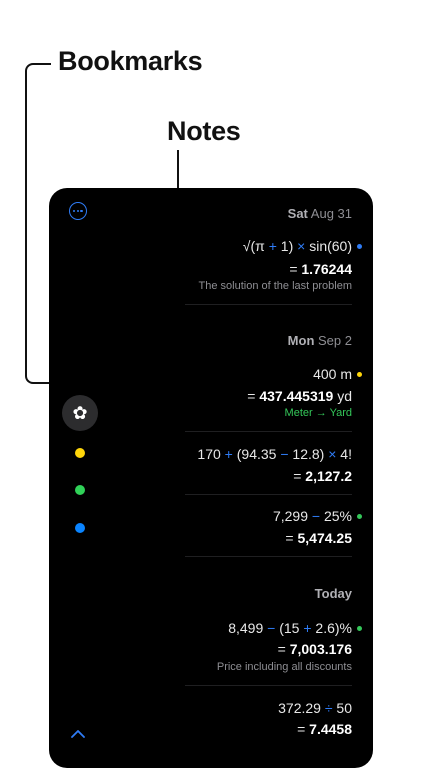 The height and width of the screenshot is (768, 422). I want to click on notes-callout: Notes, so click(204, 131).